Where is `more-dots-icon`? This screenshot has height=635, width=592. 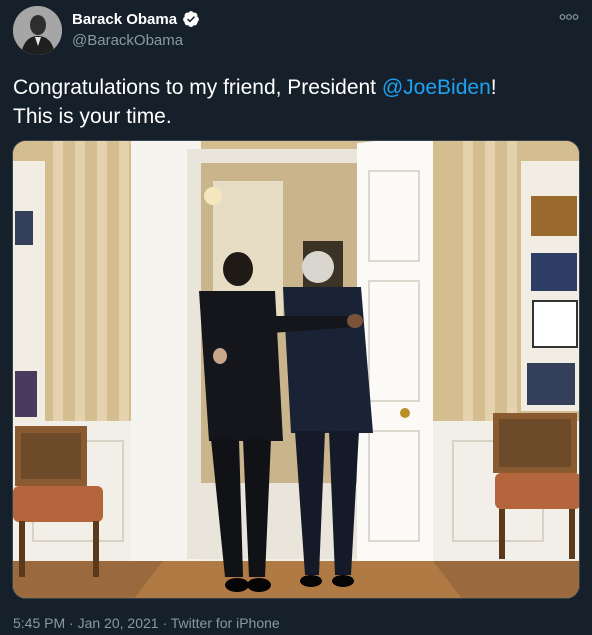
more-dots-icon is located at coordinates (569, 17).